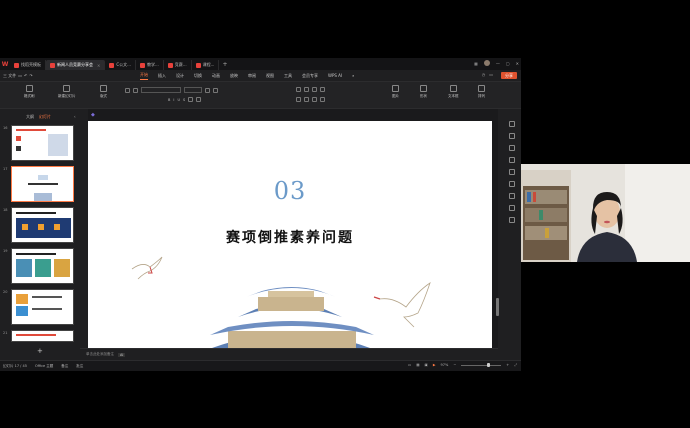 The width and height of the screenshot is (690, 428). What do you see at coordinates (322, 99) in the screenshot?
I see `justify-icon` at bounding box center [322, 99].